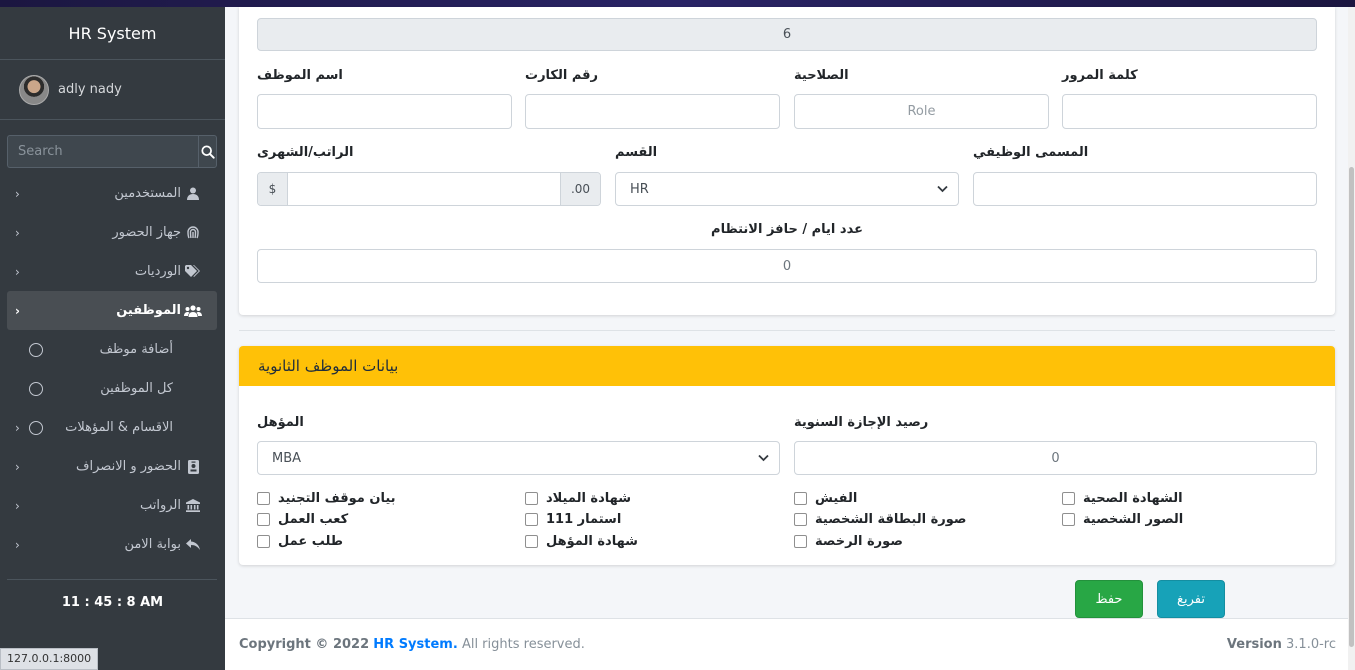  Describe the element at coordinates (112, 193) in the screenshot. I see `sidebar-item-users: المستخدمين ‹` at that location.